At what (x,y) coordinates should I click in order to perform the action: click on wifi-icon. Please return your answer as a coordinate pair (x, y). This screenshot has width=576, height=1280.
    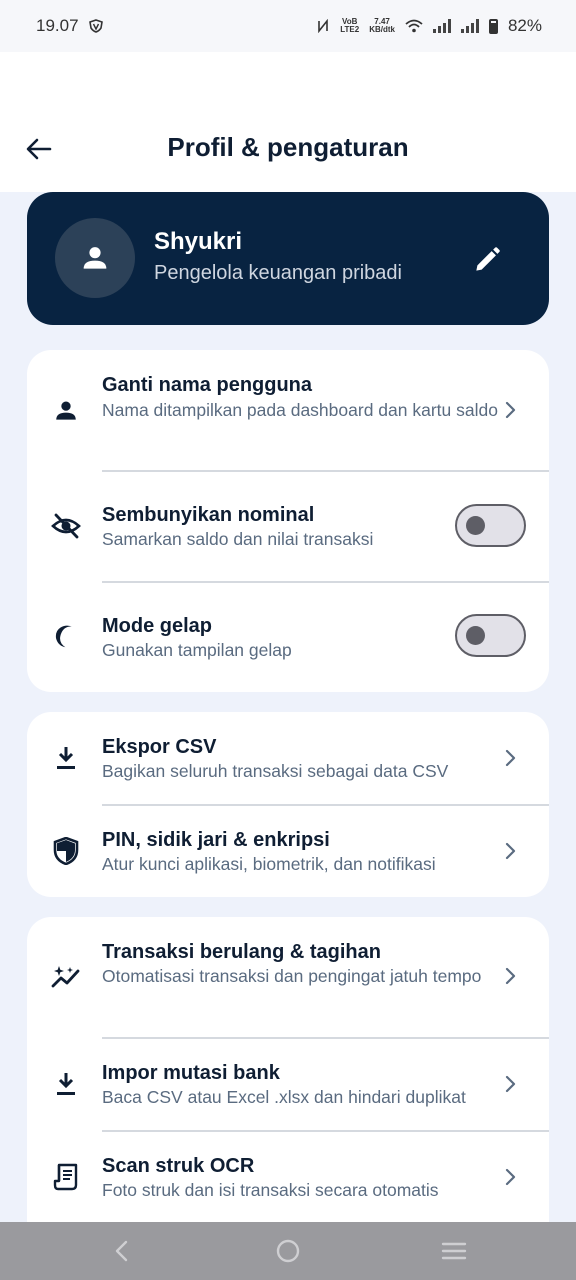
    Looking at the image, I should click on (414, 26).